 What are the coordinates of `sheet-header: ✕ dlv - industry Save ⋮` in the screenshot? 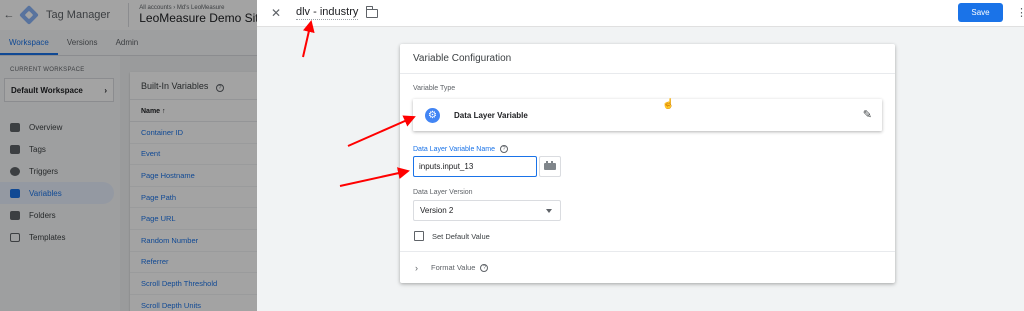 It's located at (640, 13).